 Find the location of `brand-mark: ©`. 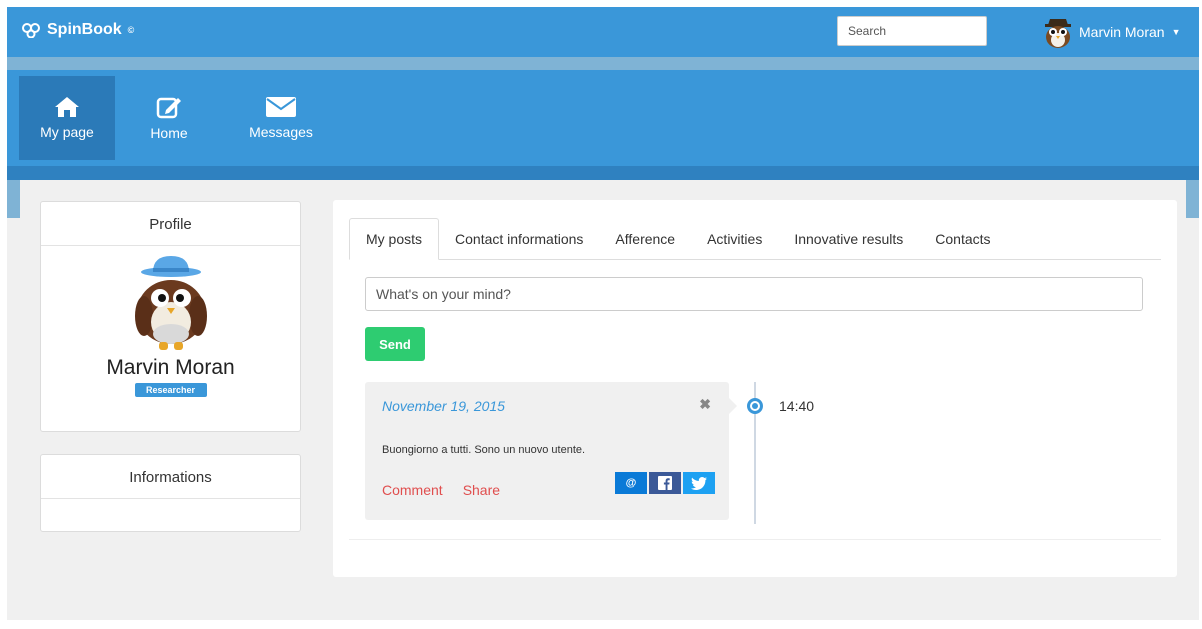

brand-mark: © is located at coordinates (131, 30).